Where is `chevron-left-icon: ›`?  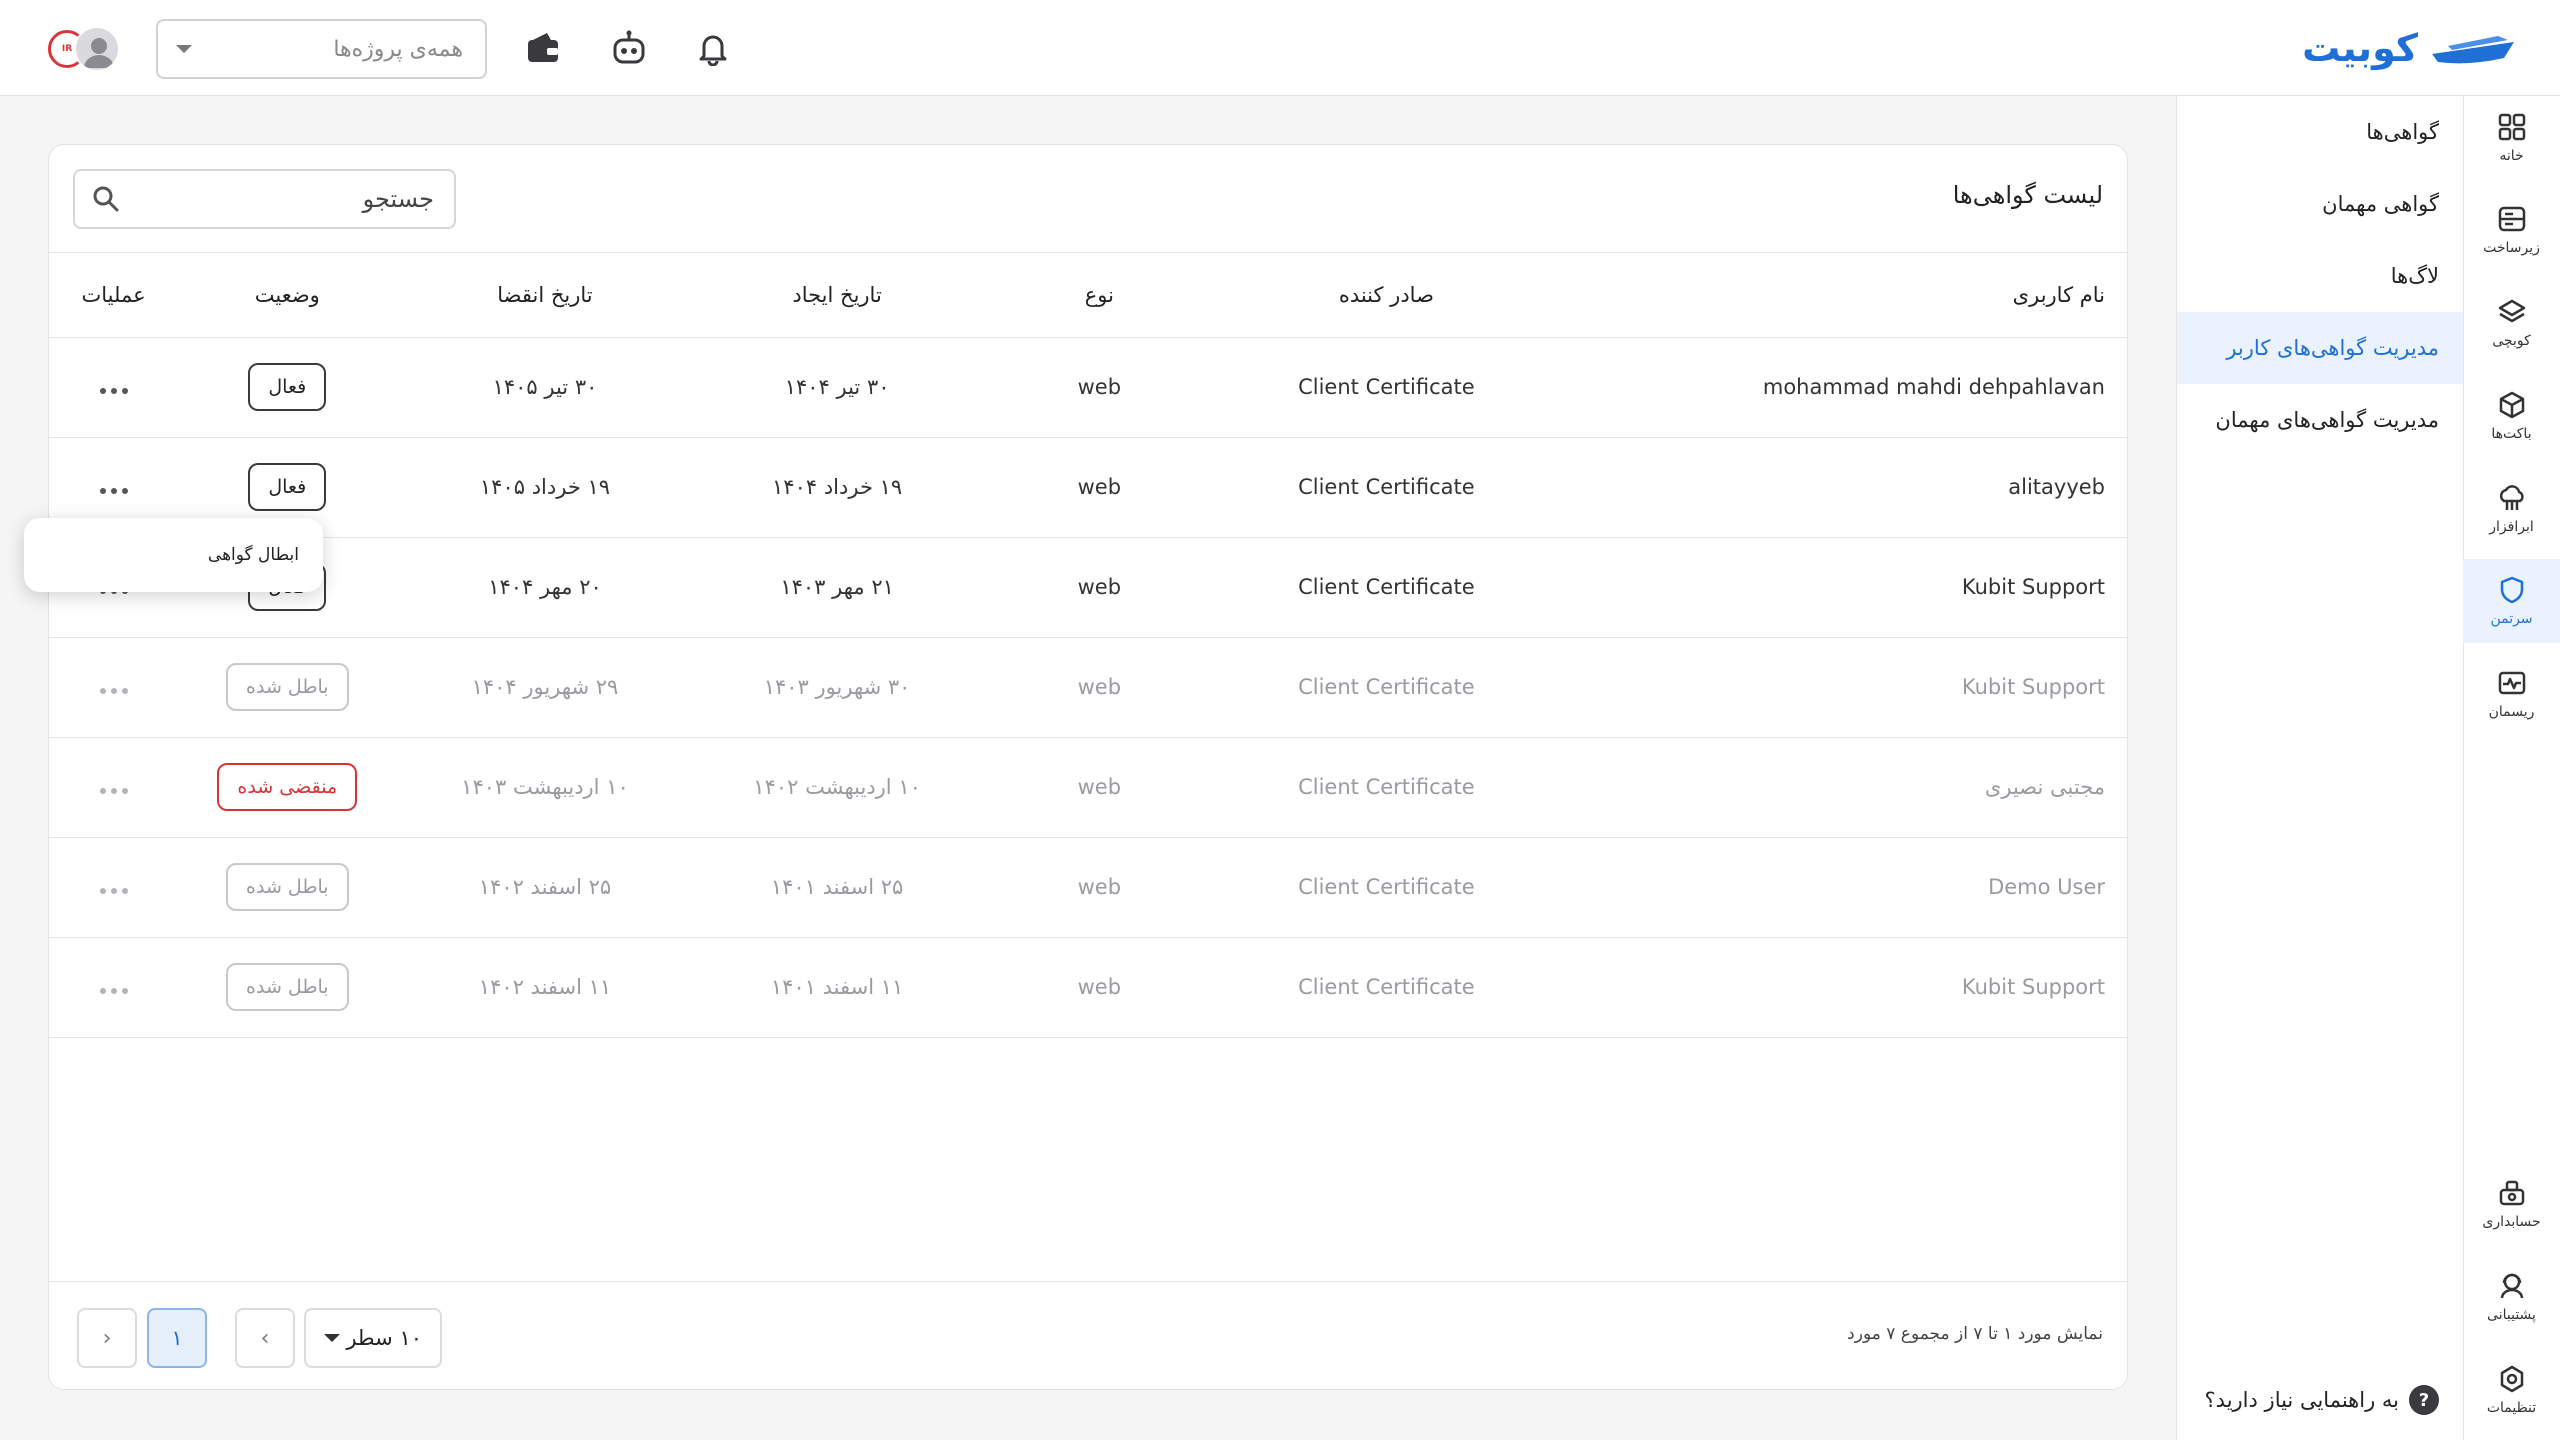
chevron-left-icon: › is located at coordinates (107, 1338).